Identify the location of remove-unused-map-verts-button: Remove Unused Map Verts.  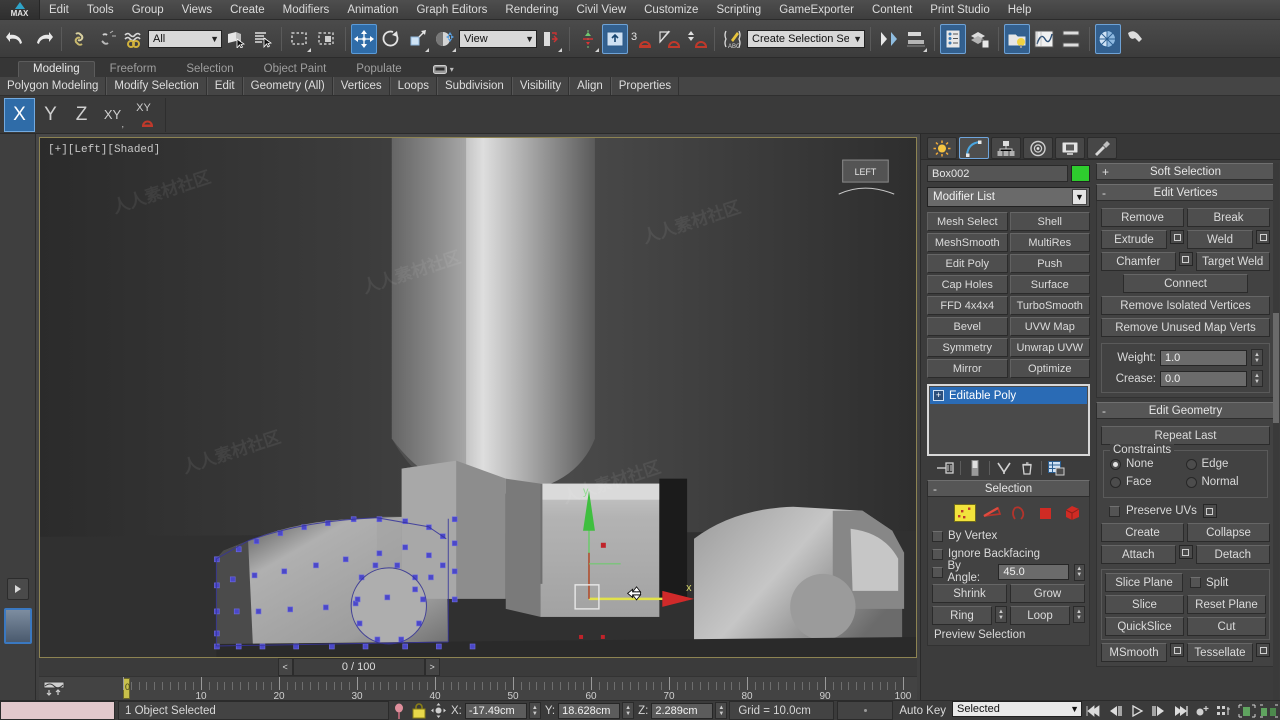
(1185, 327).